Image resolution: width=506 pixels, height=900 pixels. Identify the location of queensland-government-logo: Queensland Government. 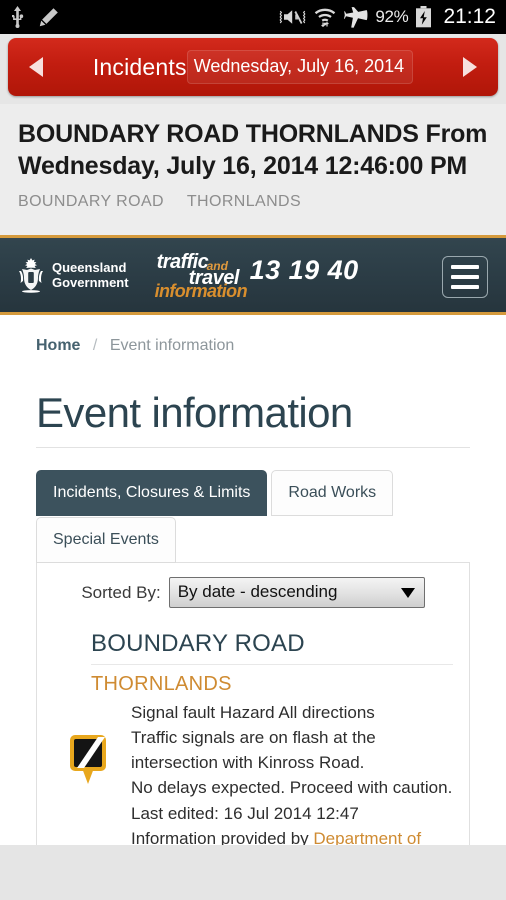
(72, 275).